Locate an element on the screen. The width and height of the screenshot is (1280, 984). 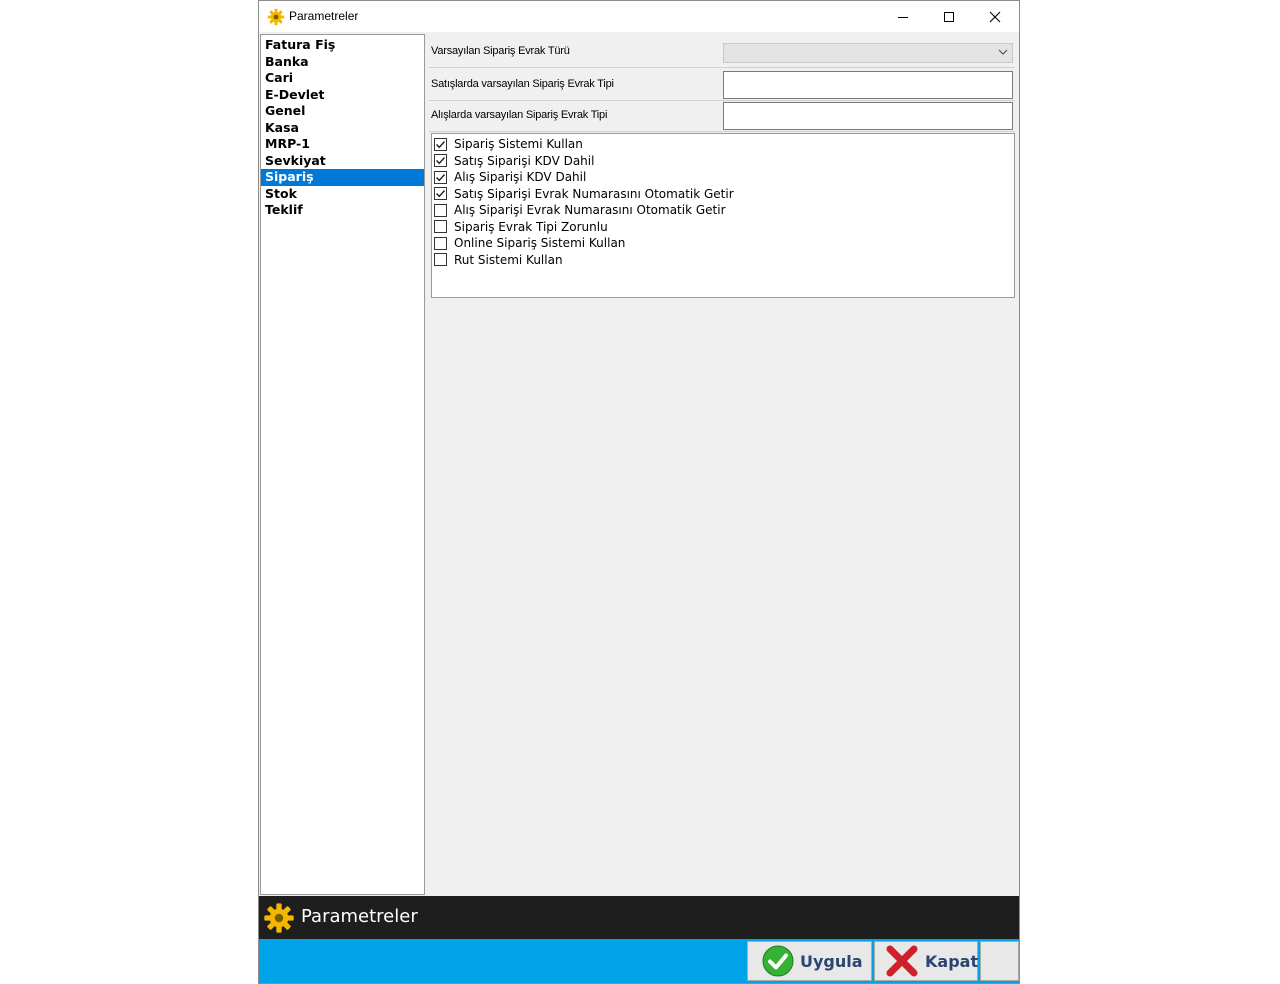
nav-item-cari: Cari is located at coordinates (342, 78).